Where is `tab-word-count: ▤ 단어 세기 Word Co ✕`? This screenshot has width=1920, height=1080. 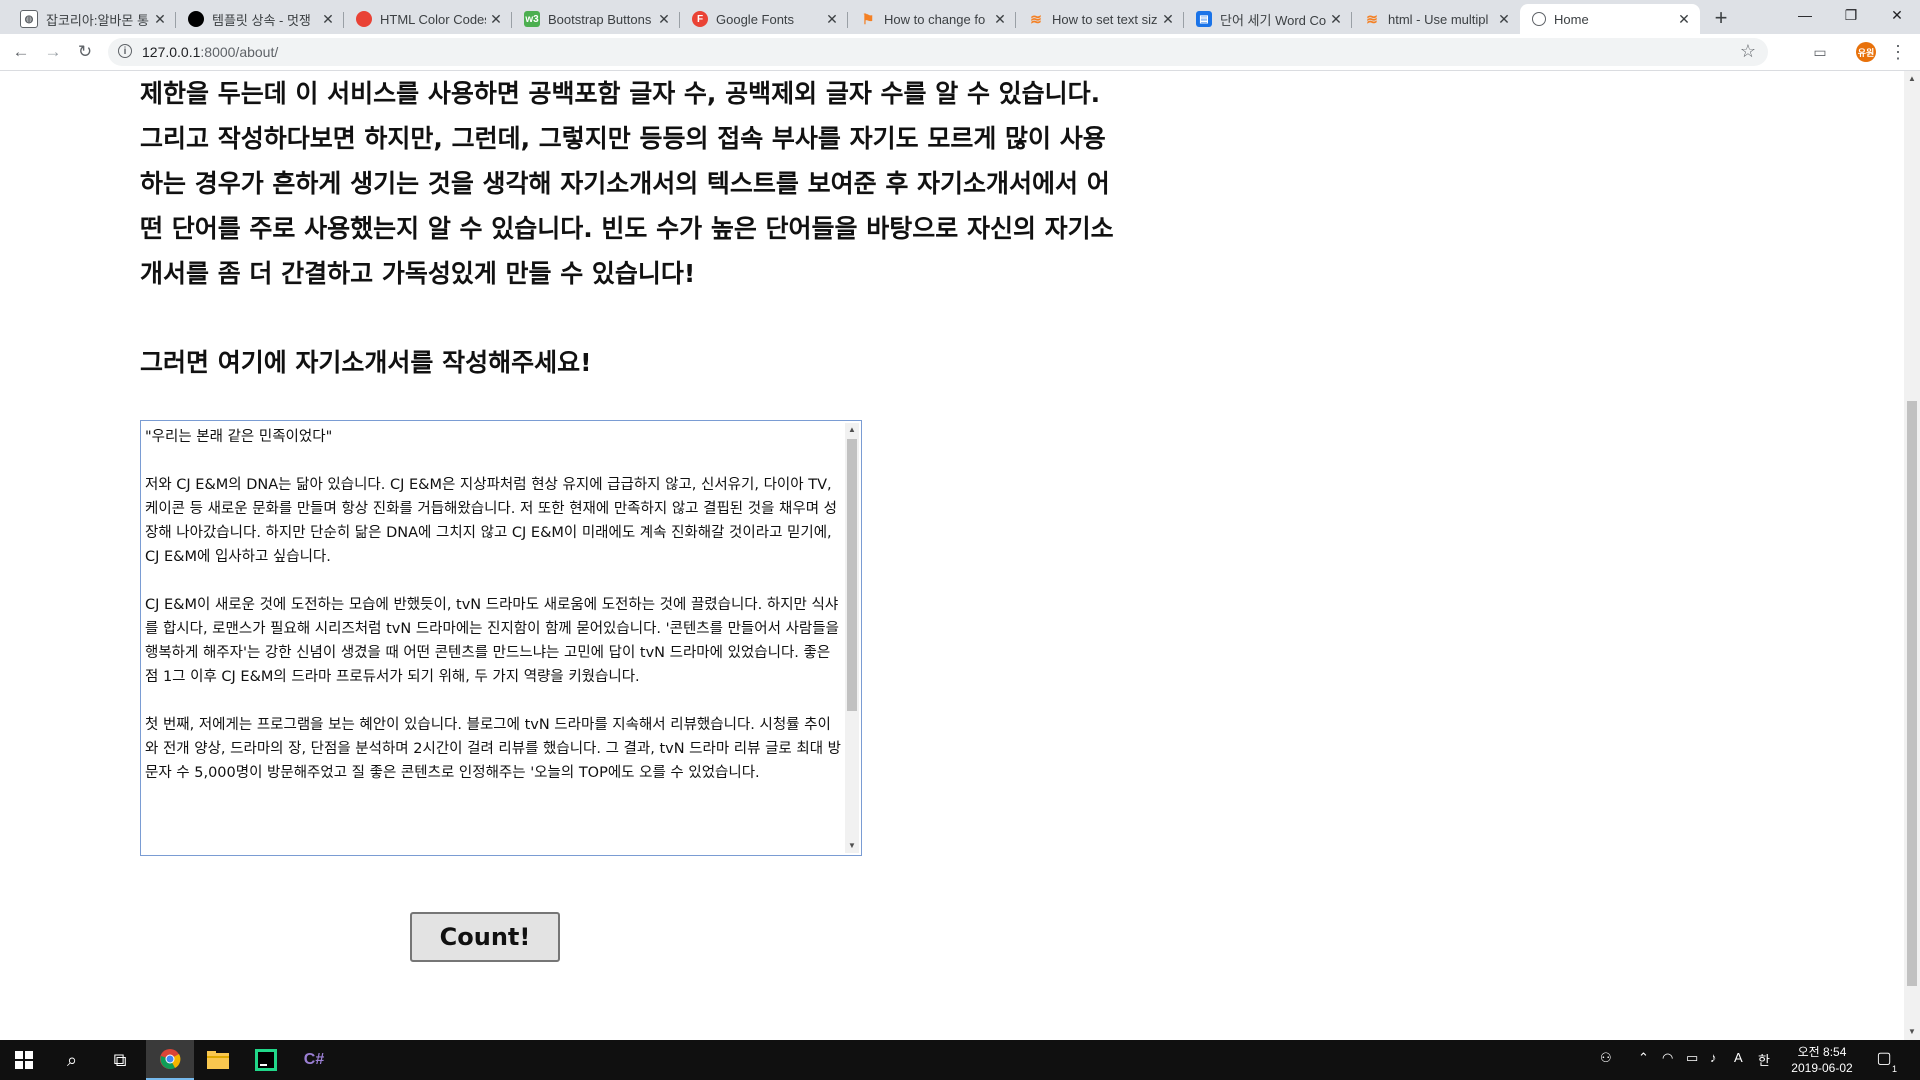 tab-word-count: ▤ 단어 세기 Word Co ✕ is located at coordinates (1268, 19).